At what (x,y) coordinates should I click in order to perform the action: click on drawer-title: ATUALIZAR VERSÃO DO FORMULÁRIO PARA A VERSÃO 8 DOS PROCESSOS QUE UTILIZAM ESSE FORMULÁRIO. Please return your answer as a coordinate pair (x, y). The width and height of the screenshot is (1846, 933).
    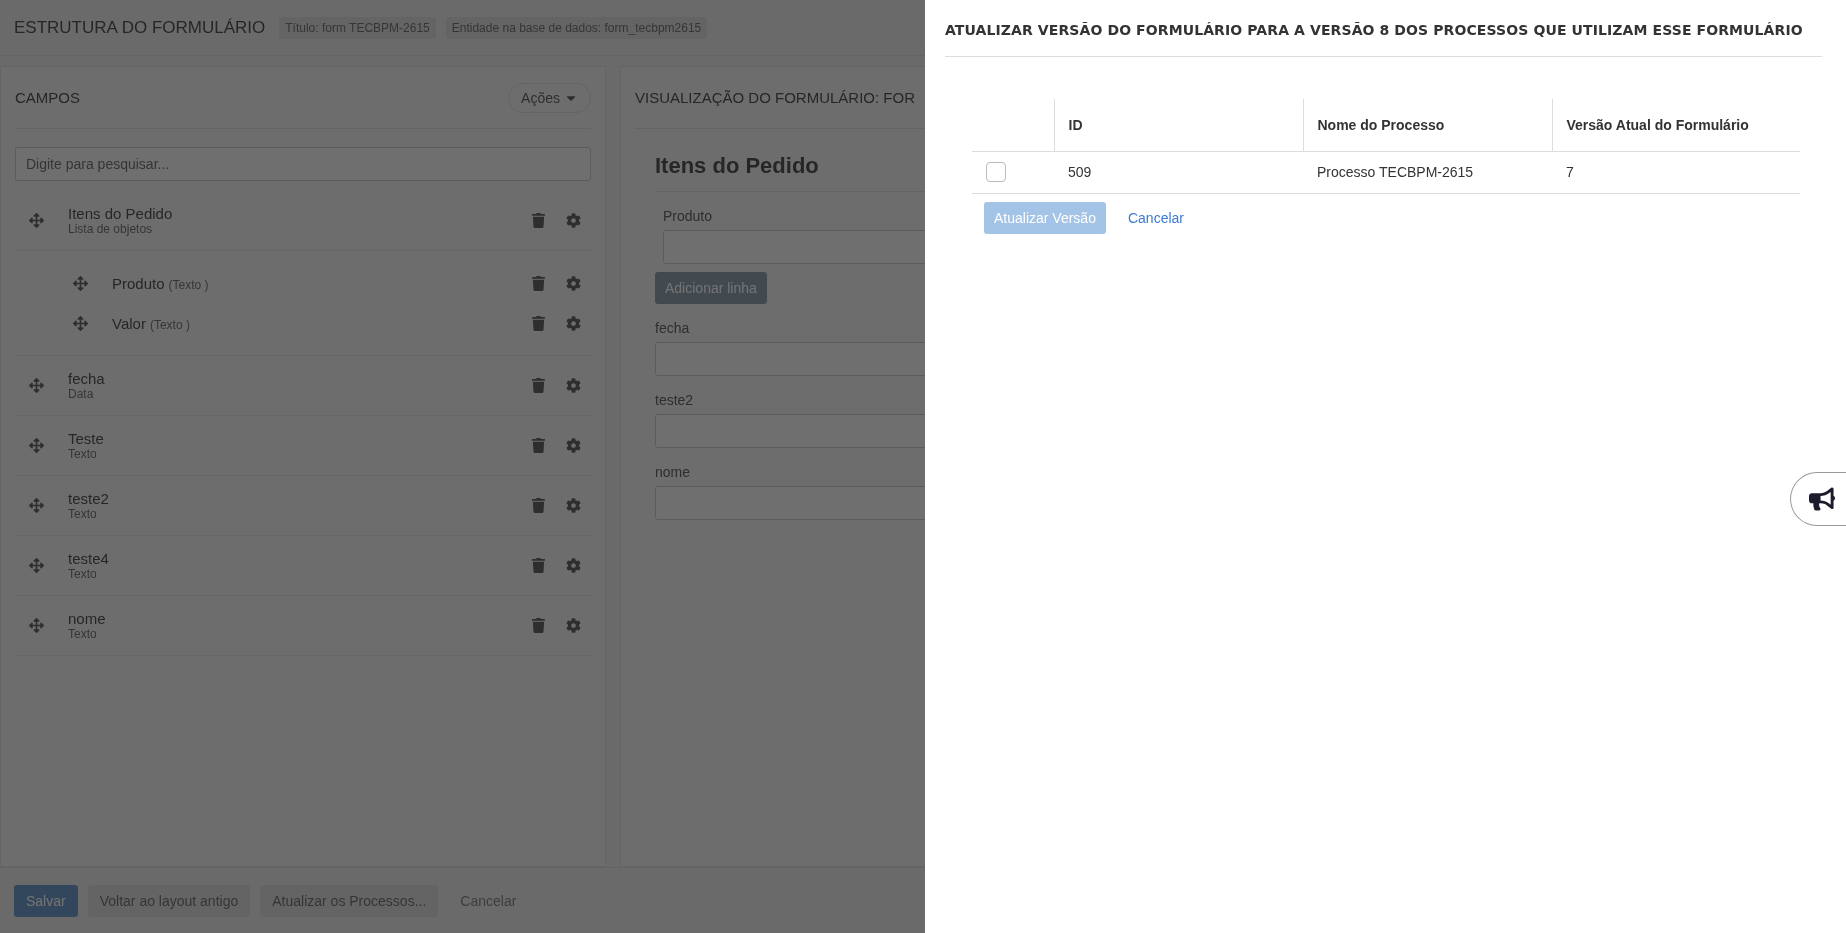
    Looking at the image, I should click on (1383, 28).